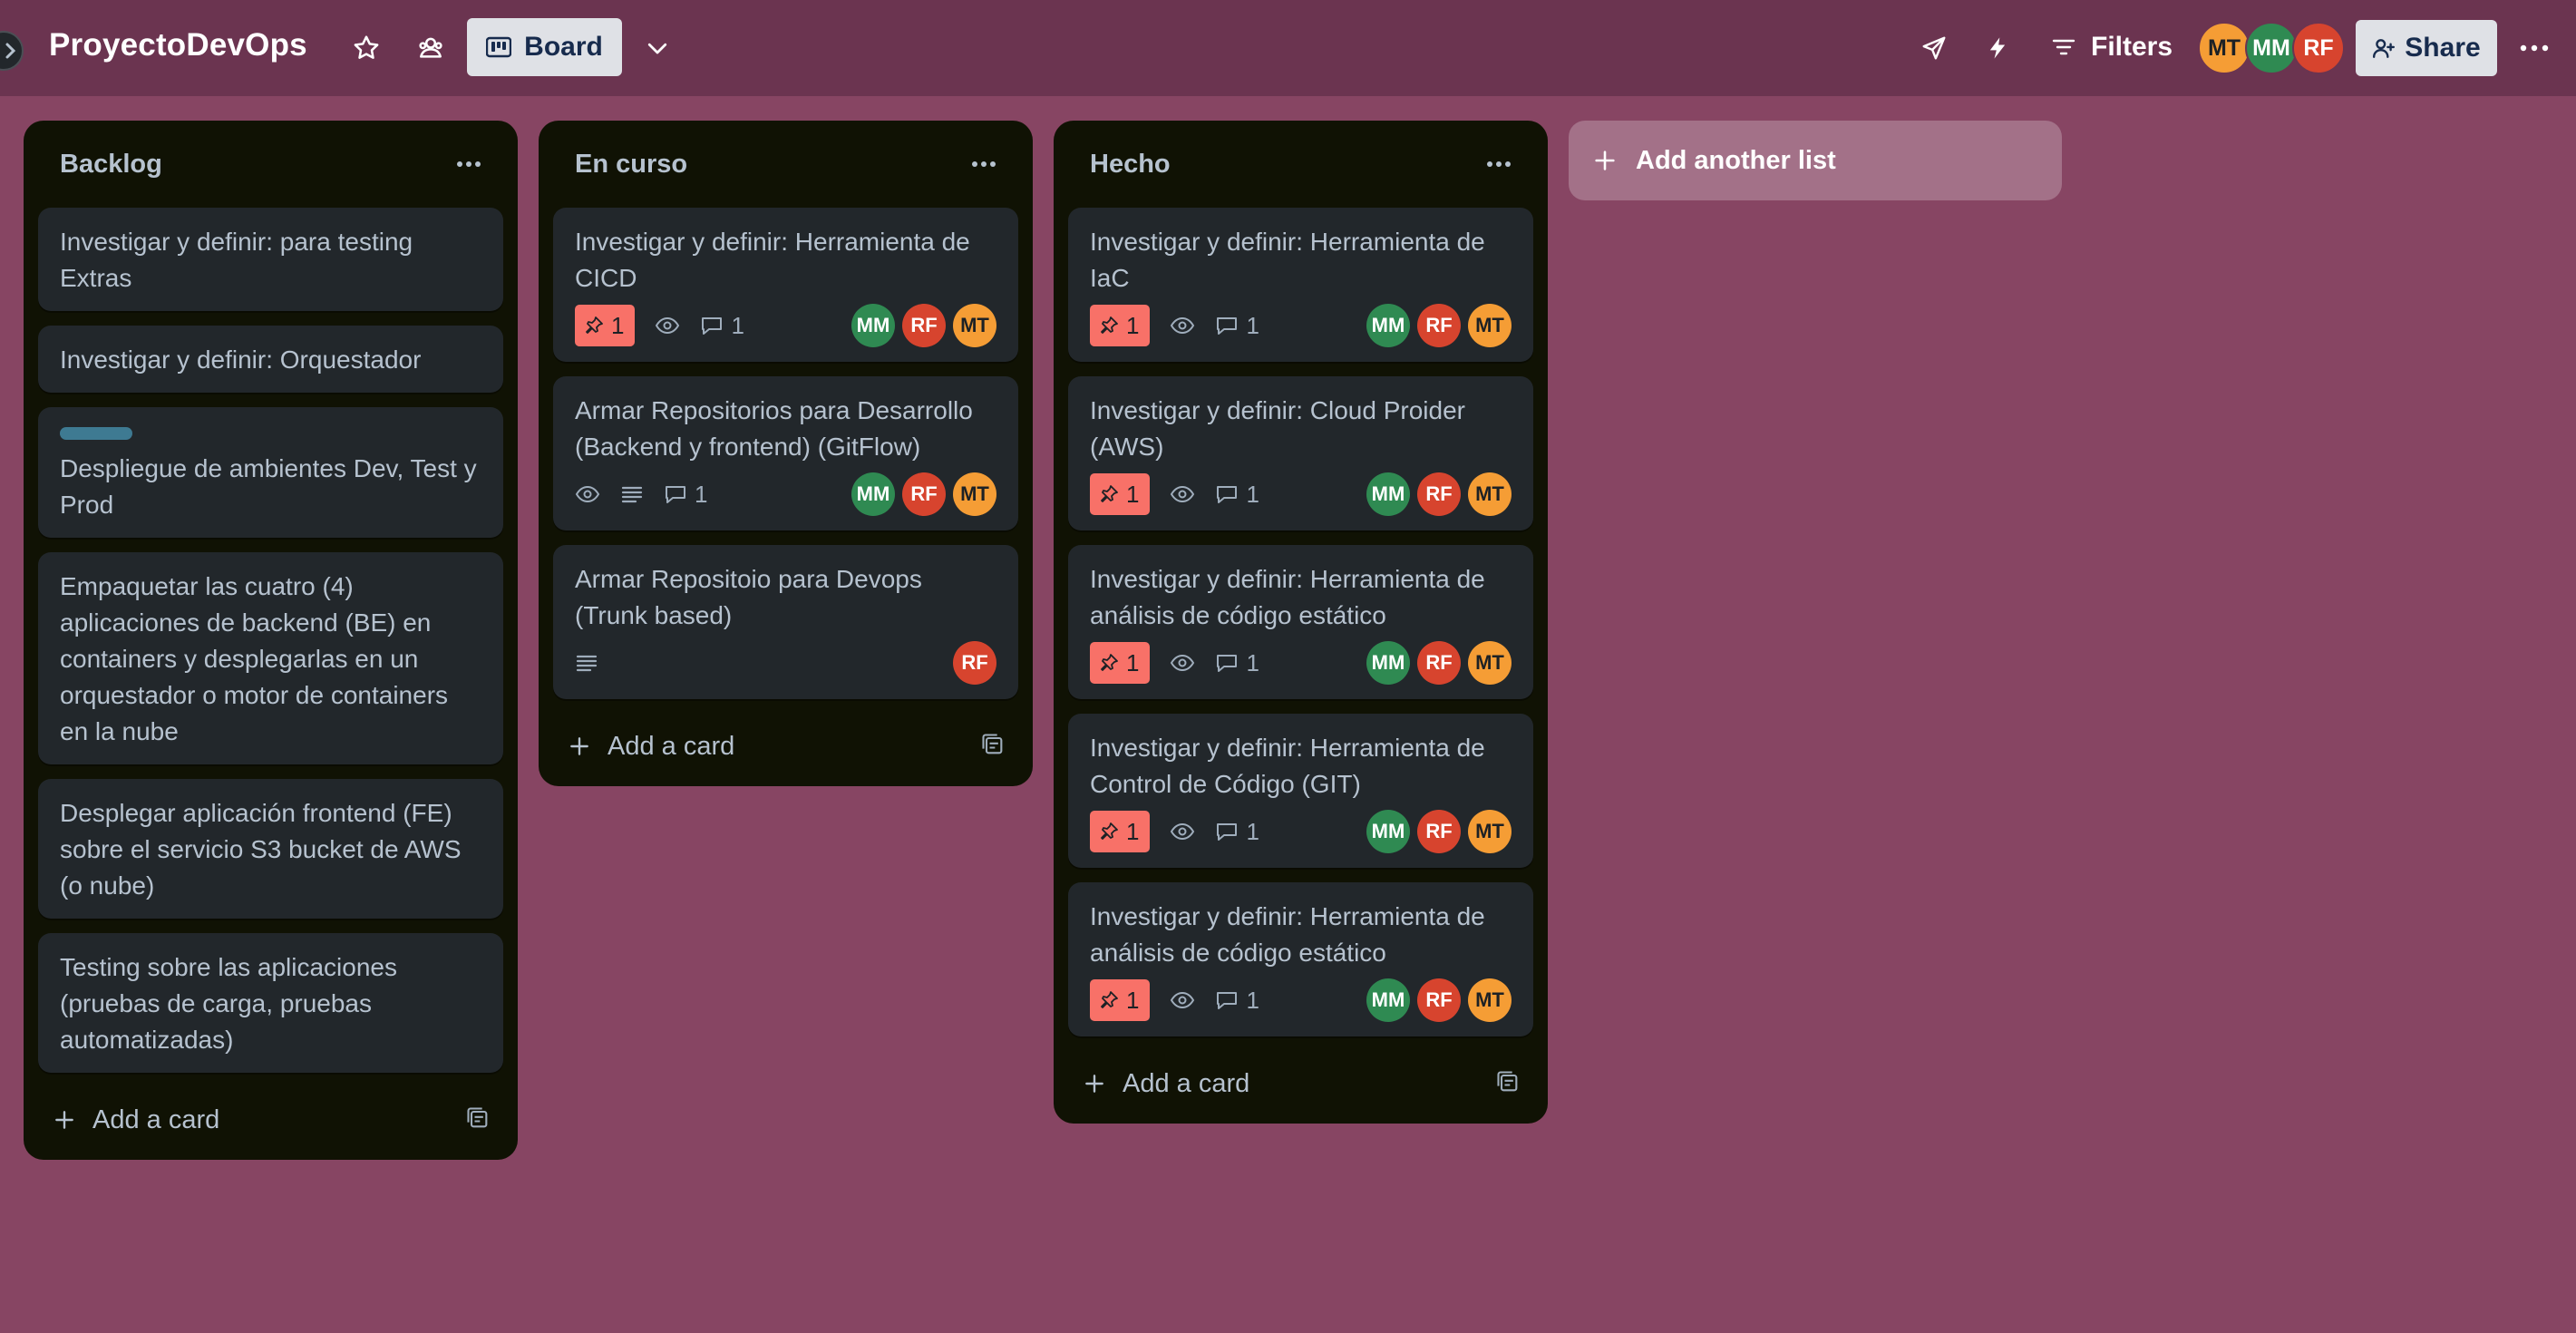  Describe the element at coordinates (241, 360) in the screenshot. I see `card-title: Investigar y definir: Orquestador` at that location.